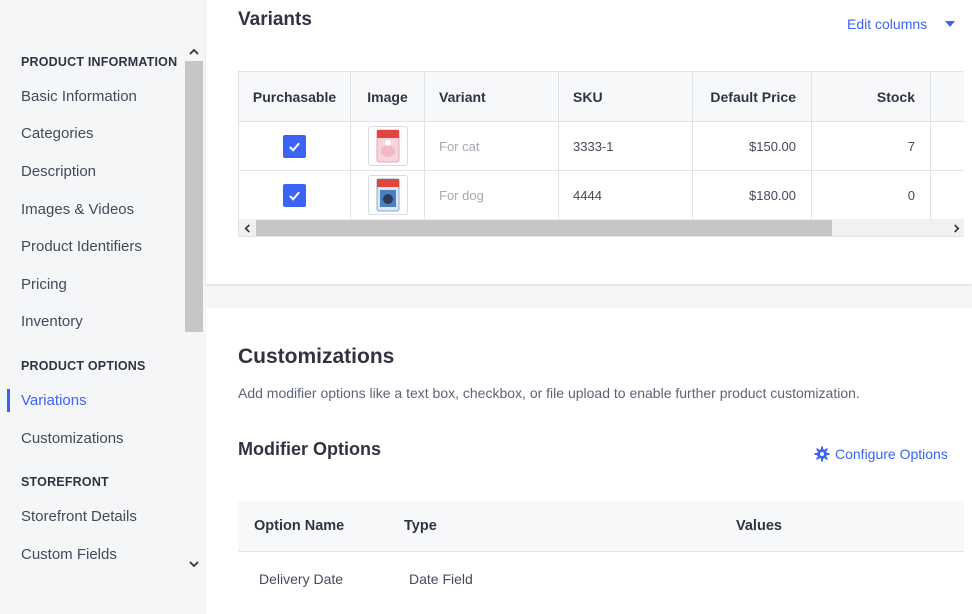 The image size is (972, 614). What do you see at coordinates (79, 516) in the screenshot?
I see `sidebar-item-storefront-details: Storefront Details` at bounding box center [79, 516].